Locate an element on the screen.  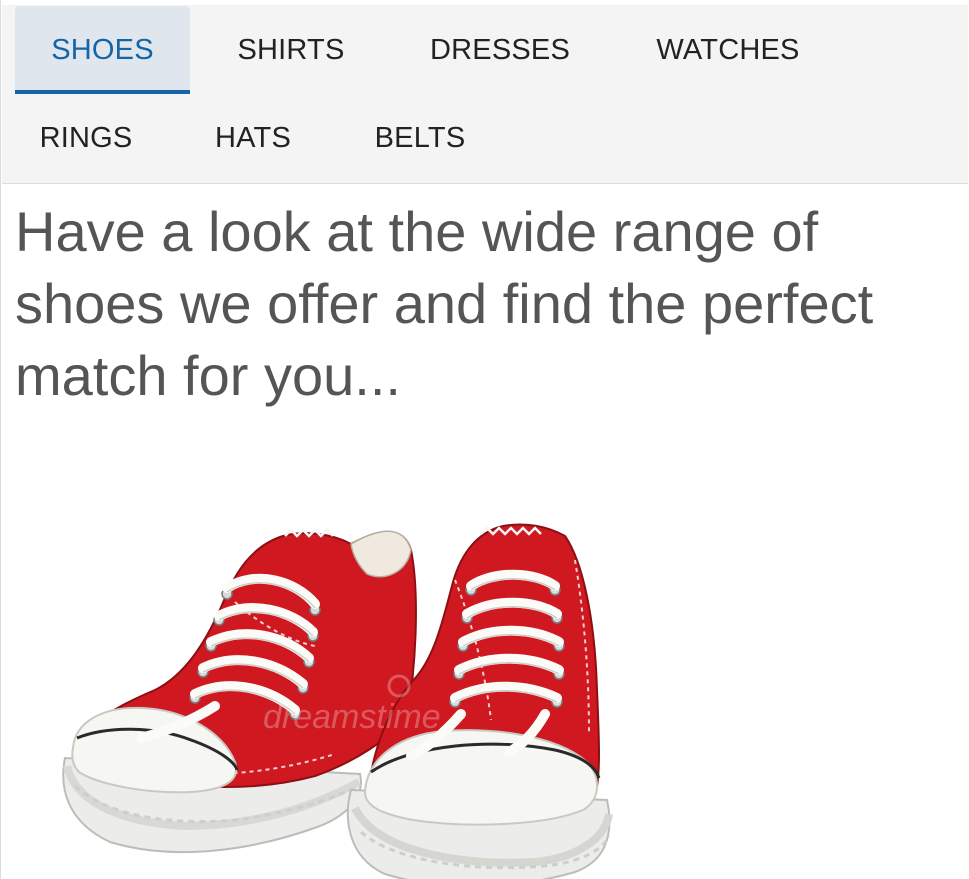
svg-text: dreamstime is located at coordinates (352, 717).